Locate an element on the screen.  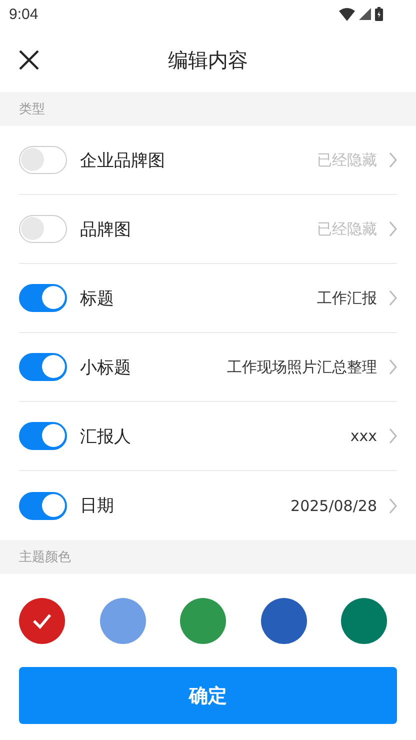
setting-row: 小标题 工作现场照片汇总整理 is located at coordinates (208, 367).